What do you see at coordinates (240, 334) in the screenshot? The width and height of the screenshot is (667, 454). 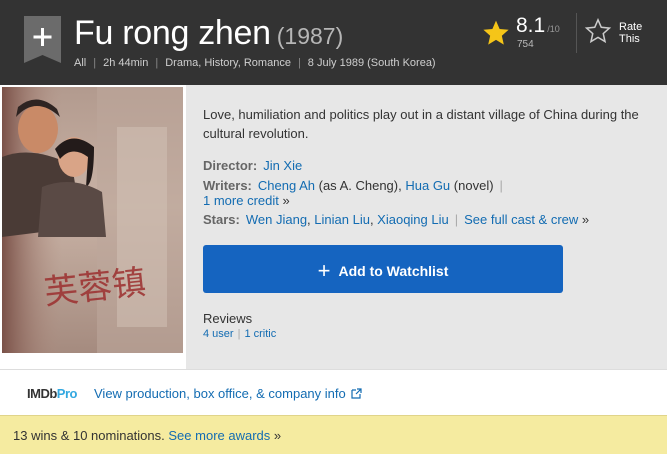 I see `reviews-links: 4 user | 1 critic` at bounding box center [240, 334].